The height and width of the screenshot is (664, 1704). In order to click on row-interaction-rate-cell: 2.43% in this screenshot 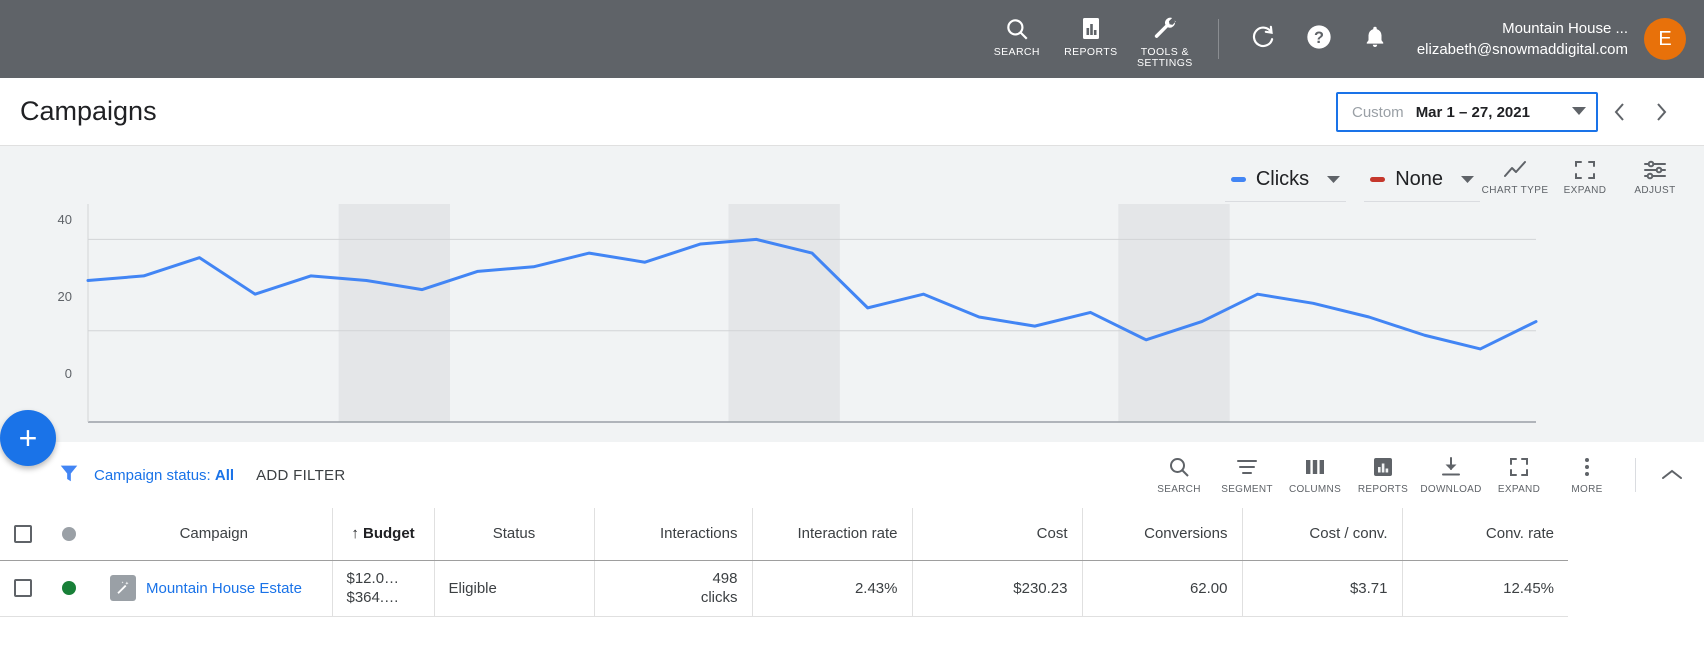, I will do `click(831, 588)`.